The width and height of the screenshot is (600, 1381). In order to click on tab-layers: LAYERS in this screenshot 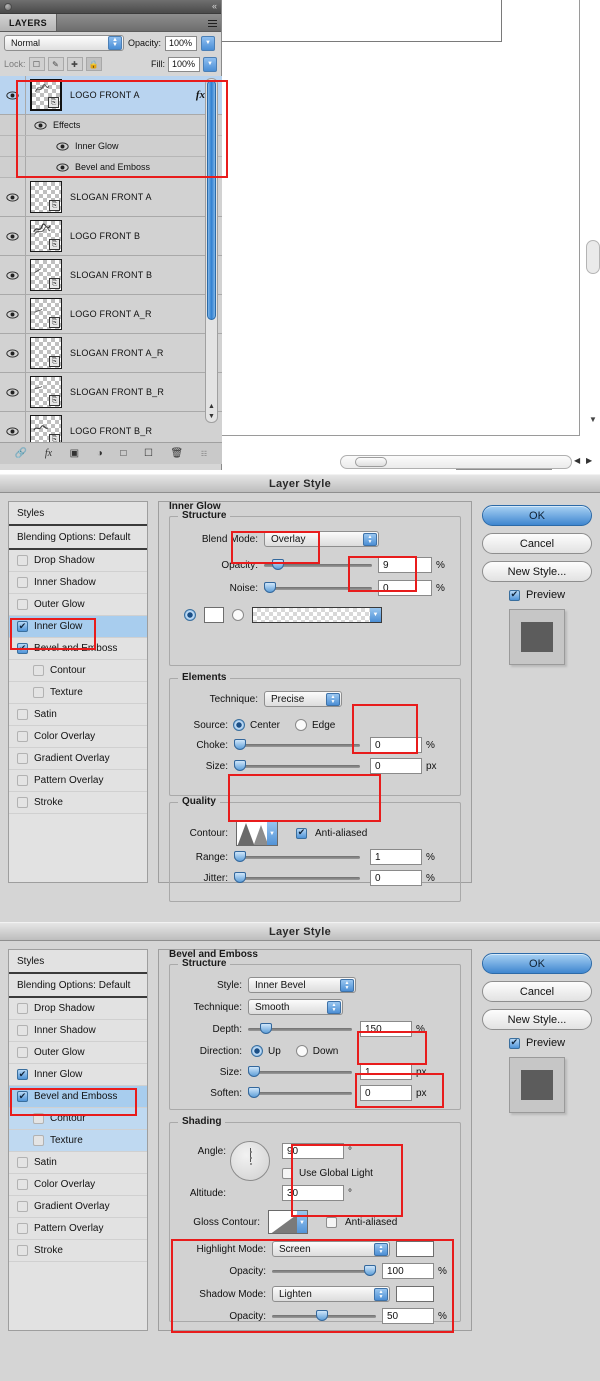, I will do `click(29, 22)`.